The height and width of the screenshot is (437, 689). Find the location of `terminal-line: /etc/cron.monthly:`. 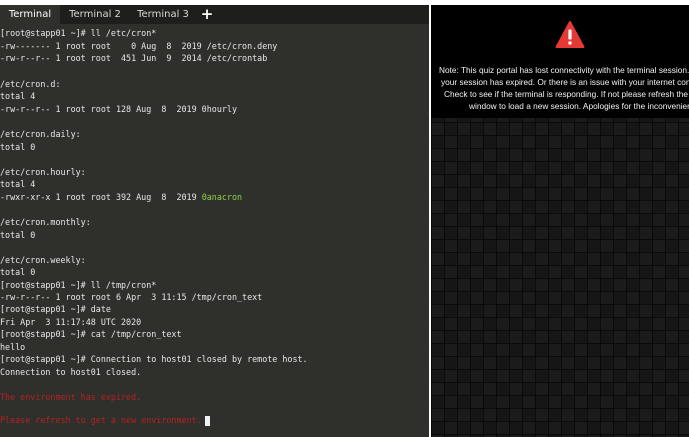

terminal-line: /etc/cron.monthly: is located at coordinates (45, 222).